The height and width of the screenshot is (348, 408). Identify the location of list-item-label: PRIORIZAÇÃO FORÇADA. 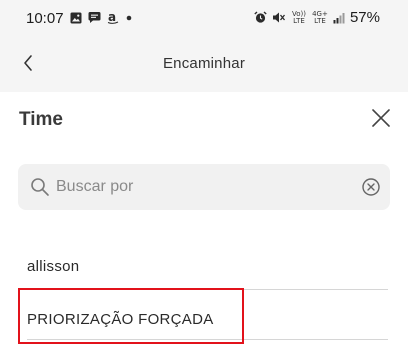
(120, 319).